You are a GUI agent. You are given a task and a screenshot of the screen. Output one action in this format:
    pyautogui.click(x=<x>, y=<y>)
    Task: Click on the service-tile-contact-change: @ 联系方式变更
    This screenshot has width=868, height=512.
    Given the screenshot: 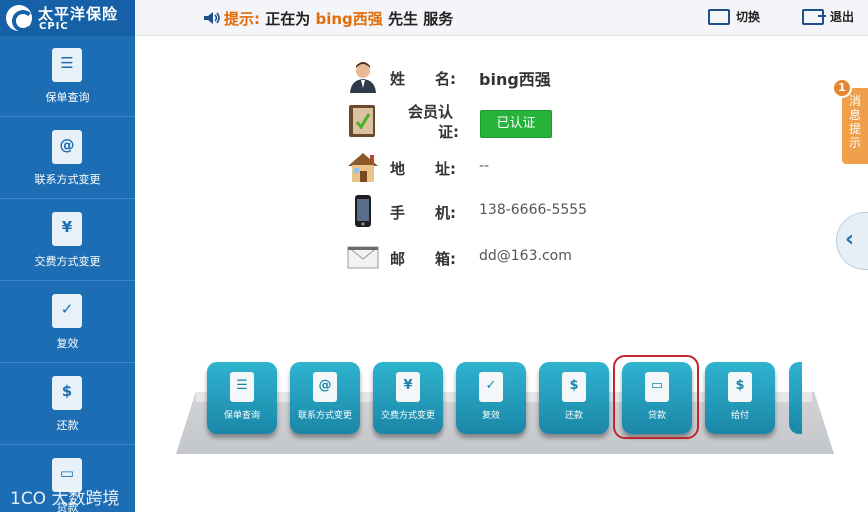 What is the action you would take?
    pyautogui.click(x=325, y=398)
    